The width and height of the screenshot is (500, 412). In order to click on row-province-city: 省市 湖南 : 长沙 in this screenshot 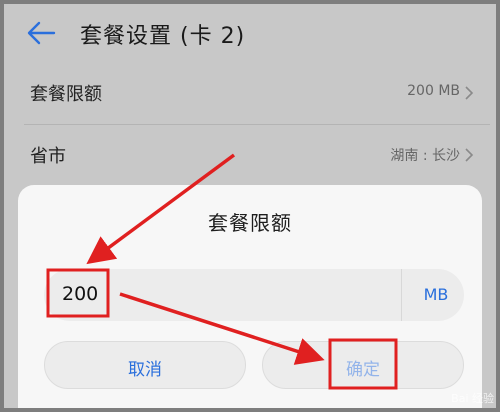, I will do `click(250, 155)`.